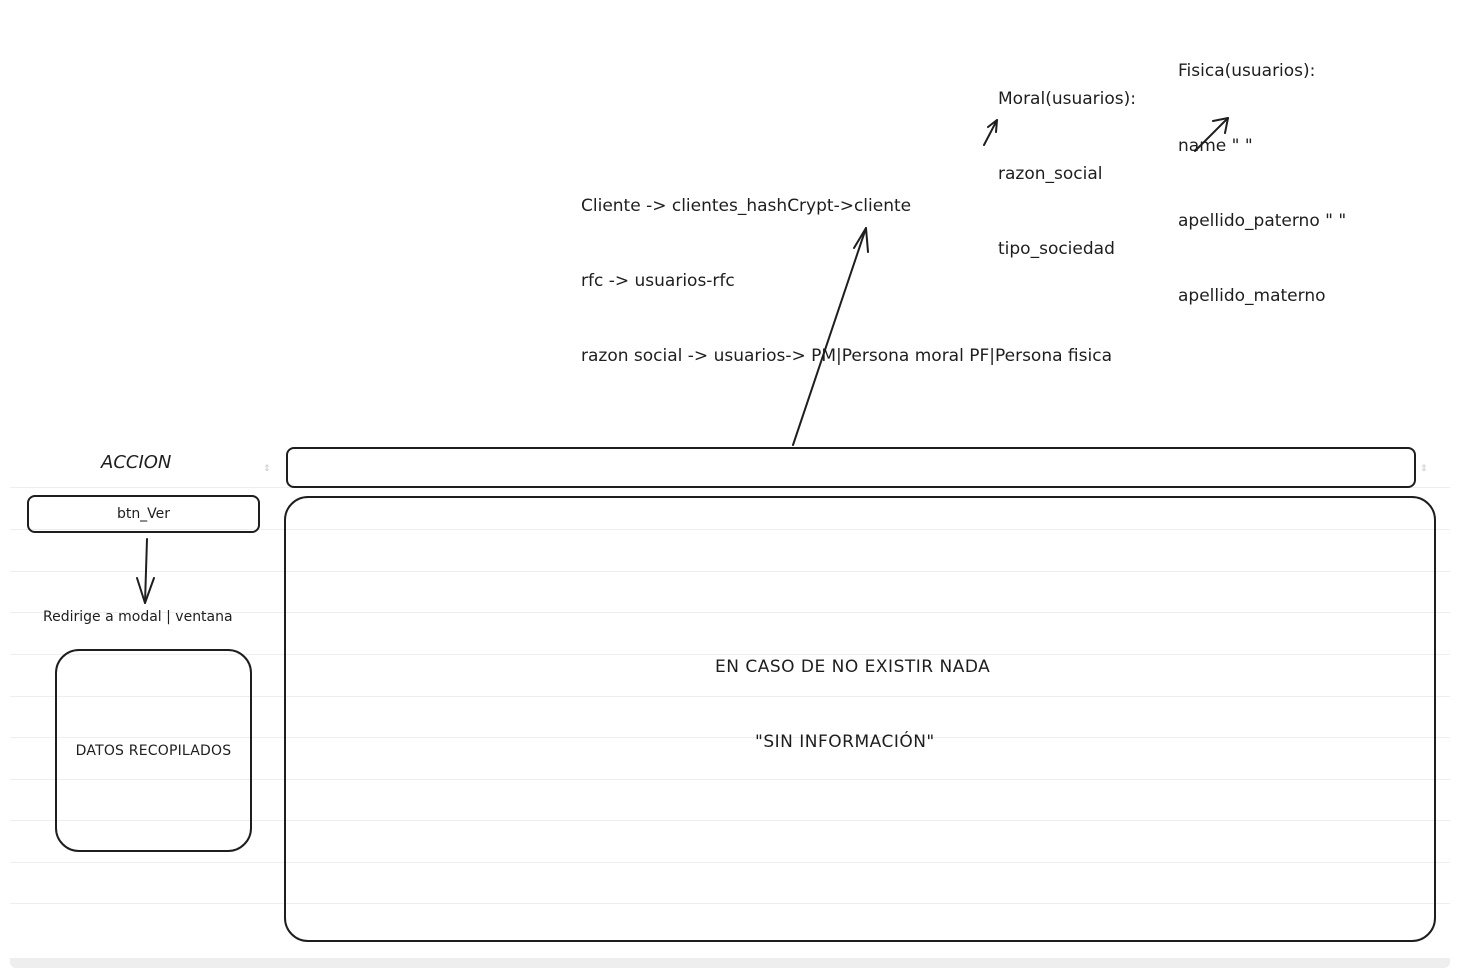 The image size is (1460, 980). Describe the element at coordinates (746, 206) in the screenshot. I see `note-mapping-line: Cliente -> clientes_hashCrypt->cliente` at that location.